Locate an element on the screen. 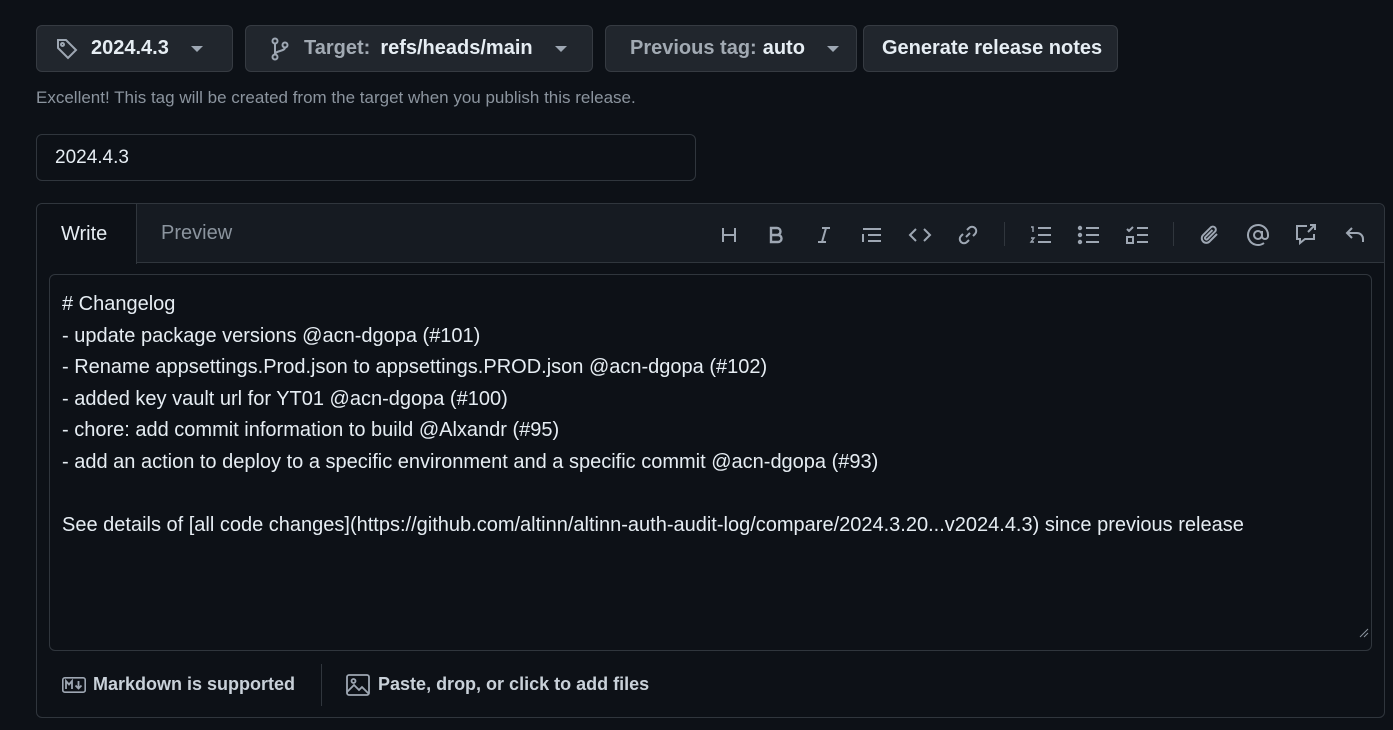  mention-icon is located at coordinates (1258, 235).